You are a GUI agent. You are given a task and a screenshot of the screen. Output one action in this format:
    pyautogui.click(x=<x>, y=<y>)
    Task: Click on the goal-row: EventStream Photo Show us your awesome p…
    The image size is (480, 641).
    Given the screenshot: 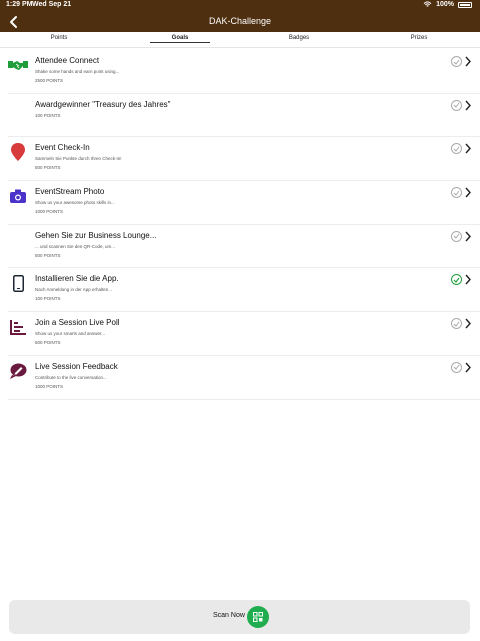 What is the action you would take?
    pyautogui.click(x=244, y=203)
    